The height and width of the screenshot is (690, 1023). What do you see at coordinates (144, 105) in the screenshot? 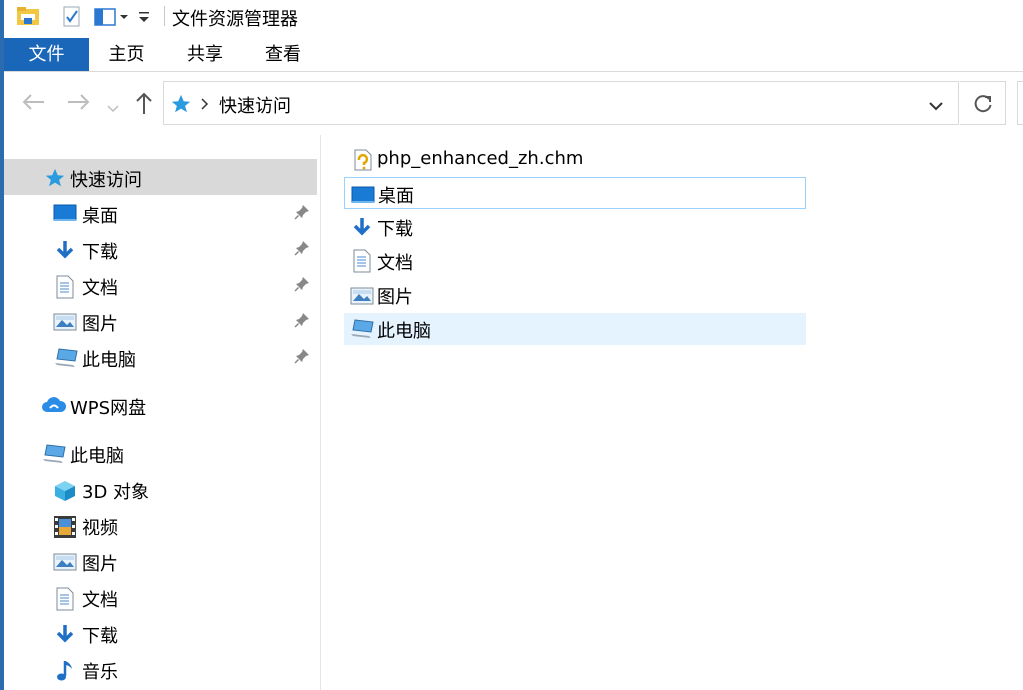
I see `up-arrow-icon` at bounding box center [144, 105].